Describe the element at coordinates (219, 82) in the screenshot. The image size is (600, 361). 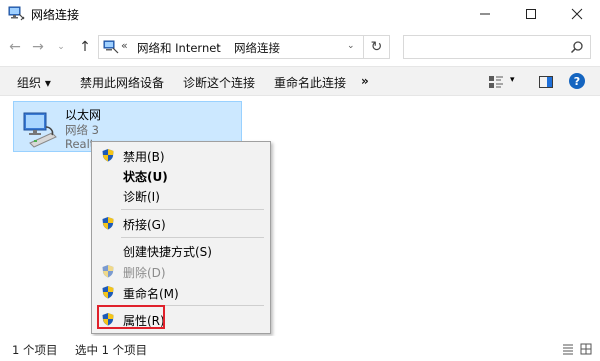
I see `diagnose-connection-button: 诊断这个连接` at that location.